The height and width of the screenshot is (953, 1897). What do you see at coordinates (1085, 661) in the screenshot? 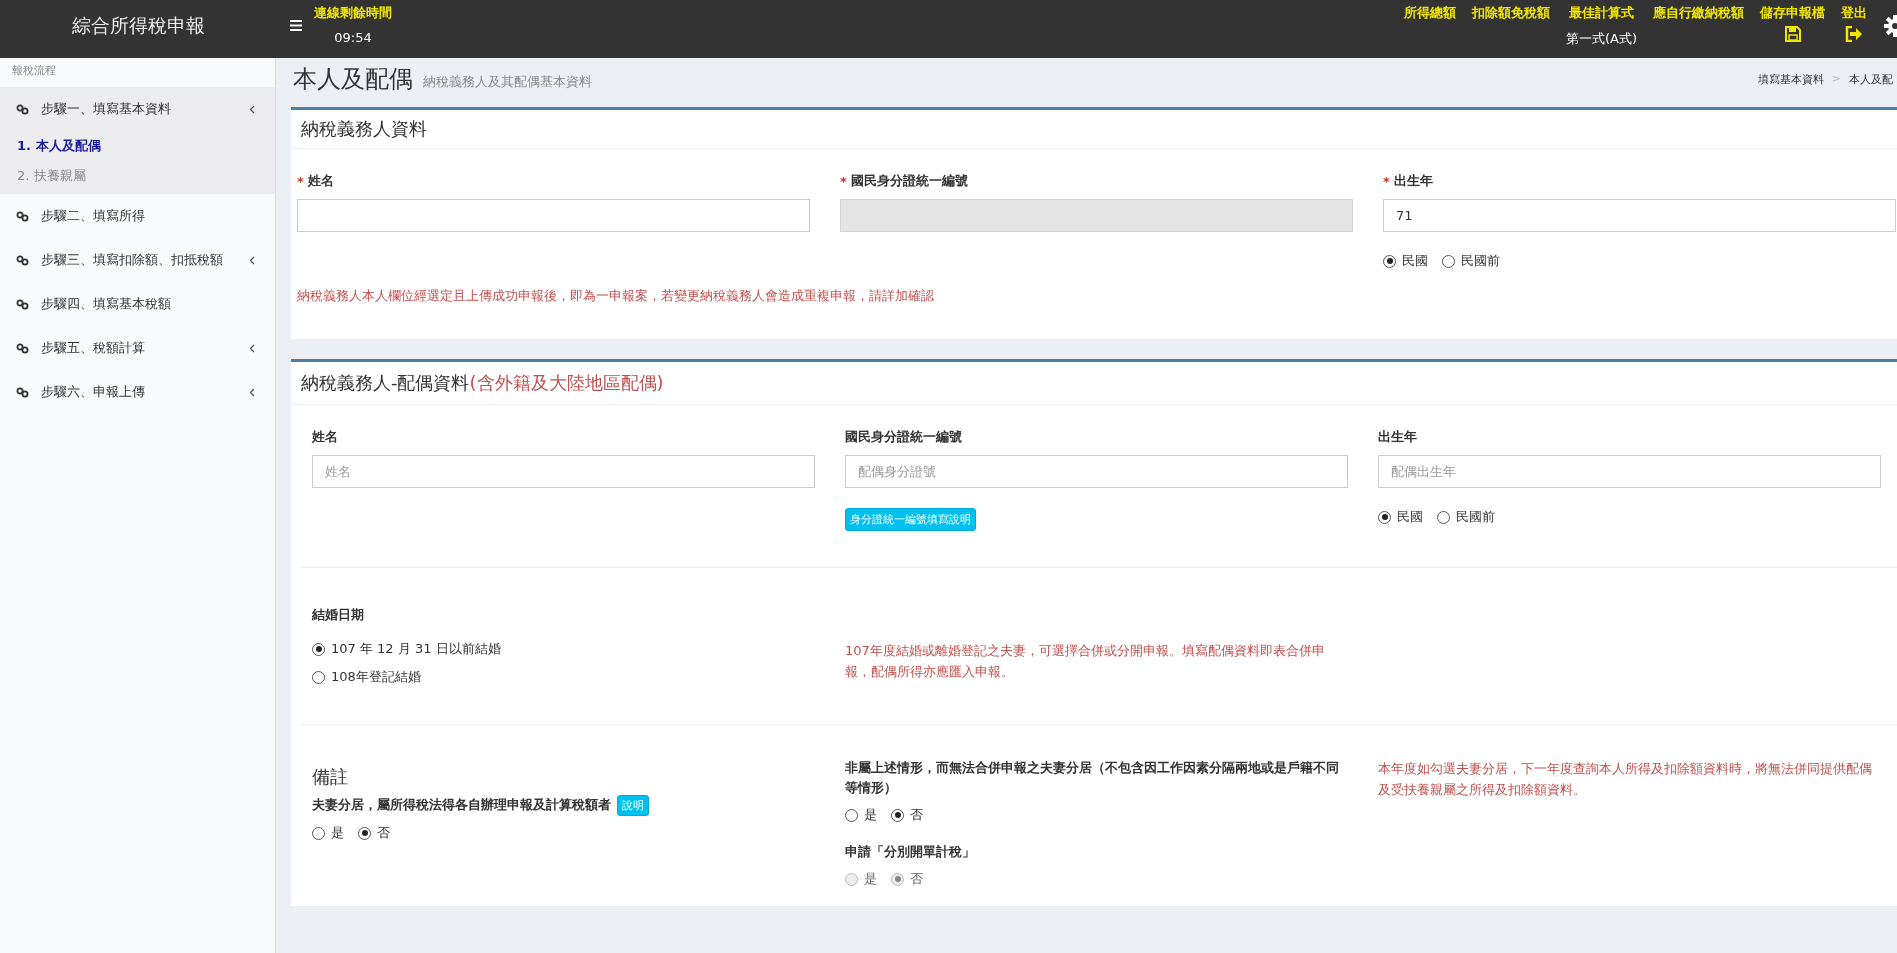
I see `info-text: 107年度結婚或離婚登記之夫妻，可選擇合併或分開申報。填寫配偶資料即表合併申報，配偶所得亦應匯入申報。` at bounding box center [1085, 661].